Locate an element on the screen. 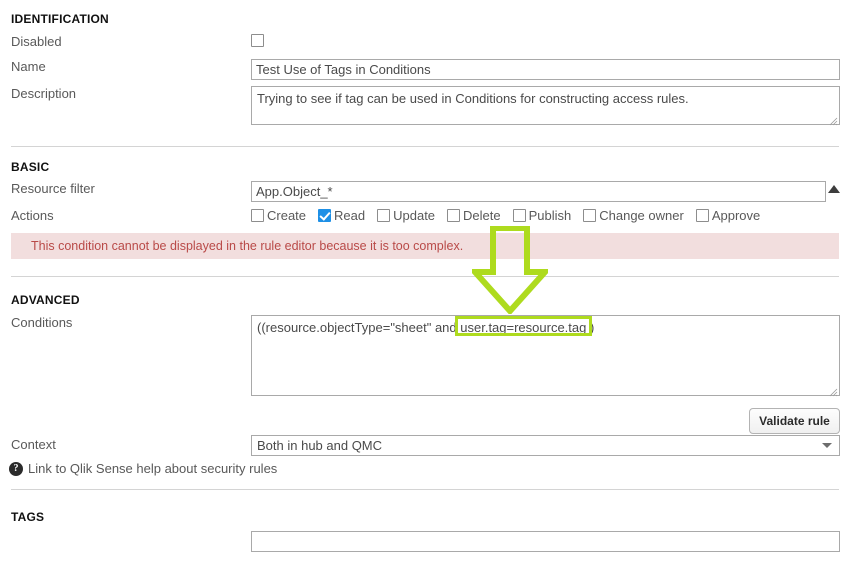  action-label: Approve is located at coordinates (736, 215).